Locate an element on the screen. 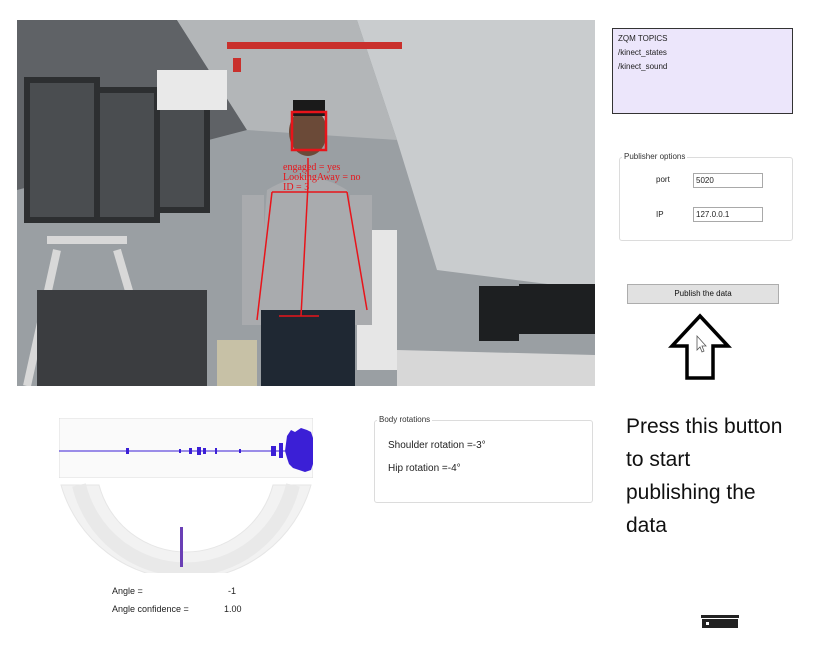  port-label: port is located at coordinates (663, 179).